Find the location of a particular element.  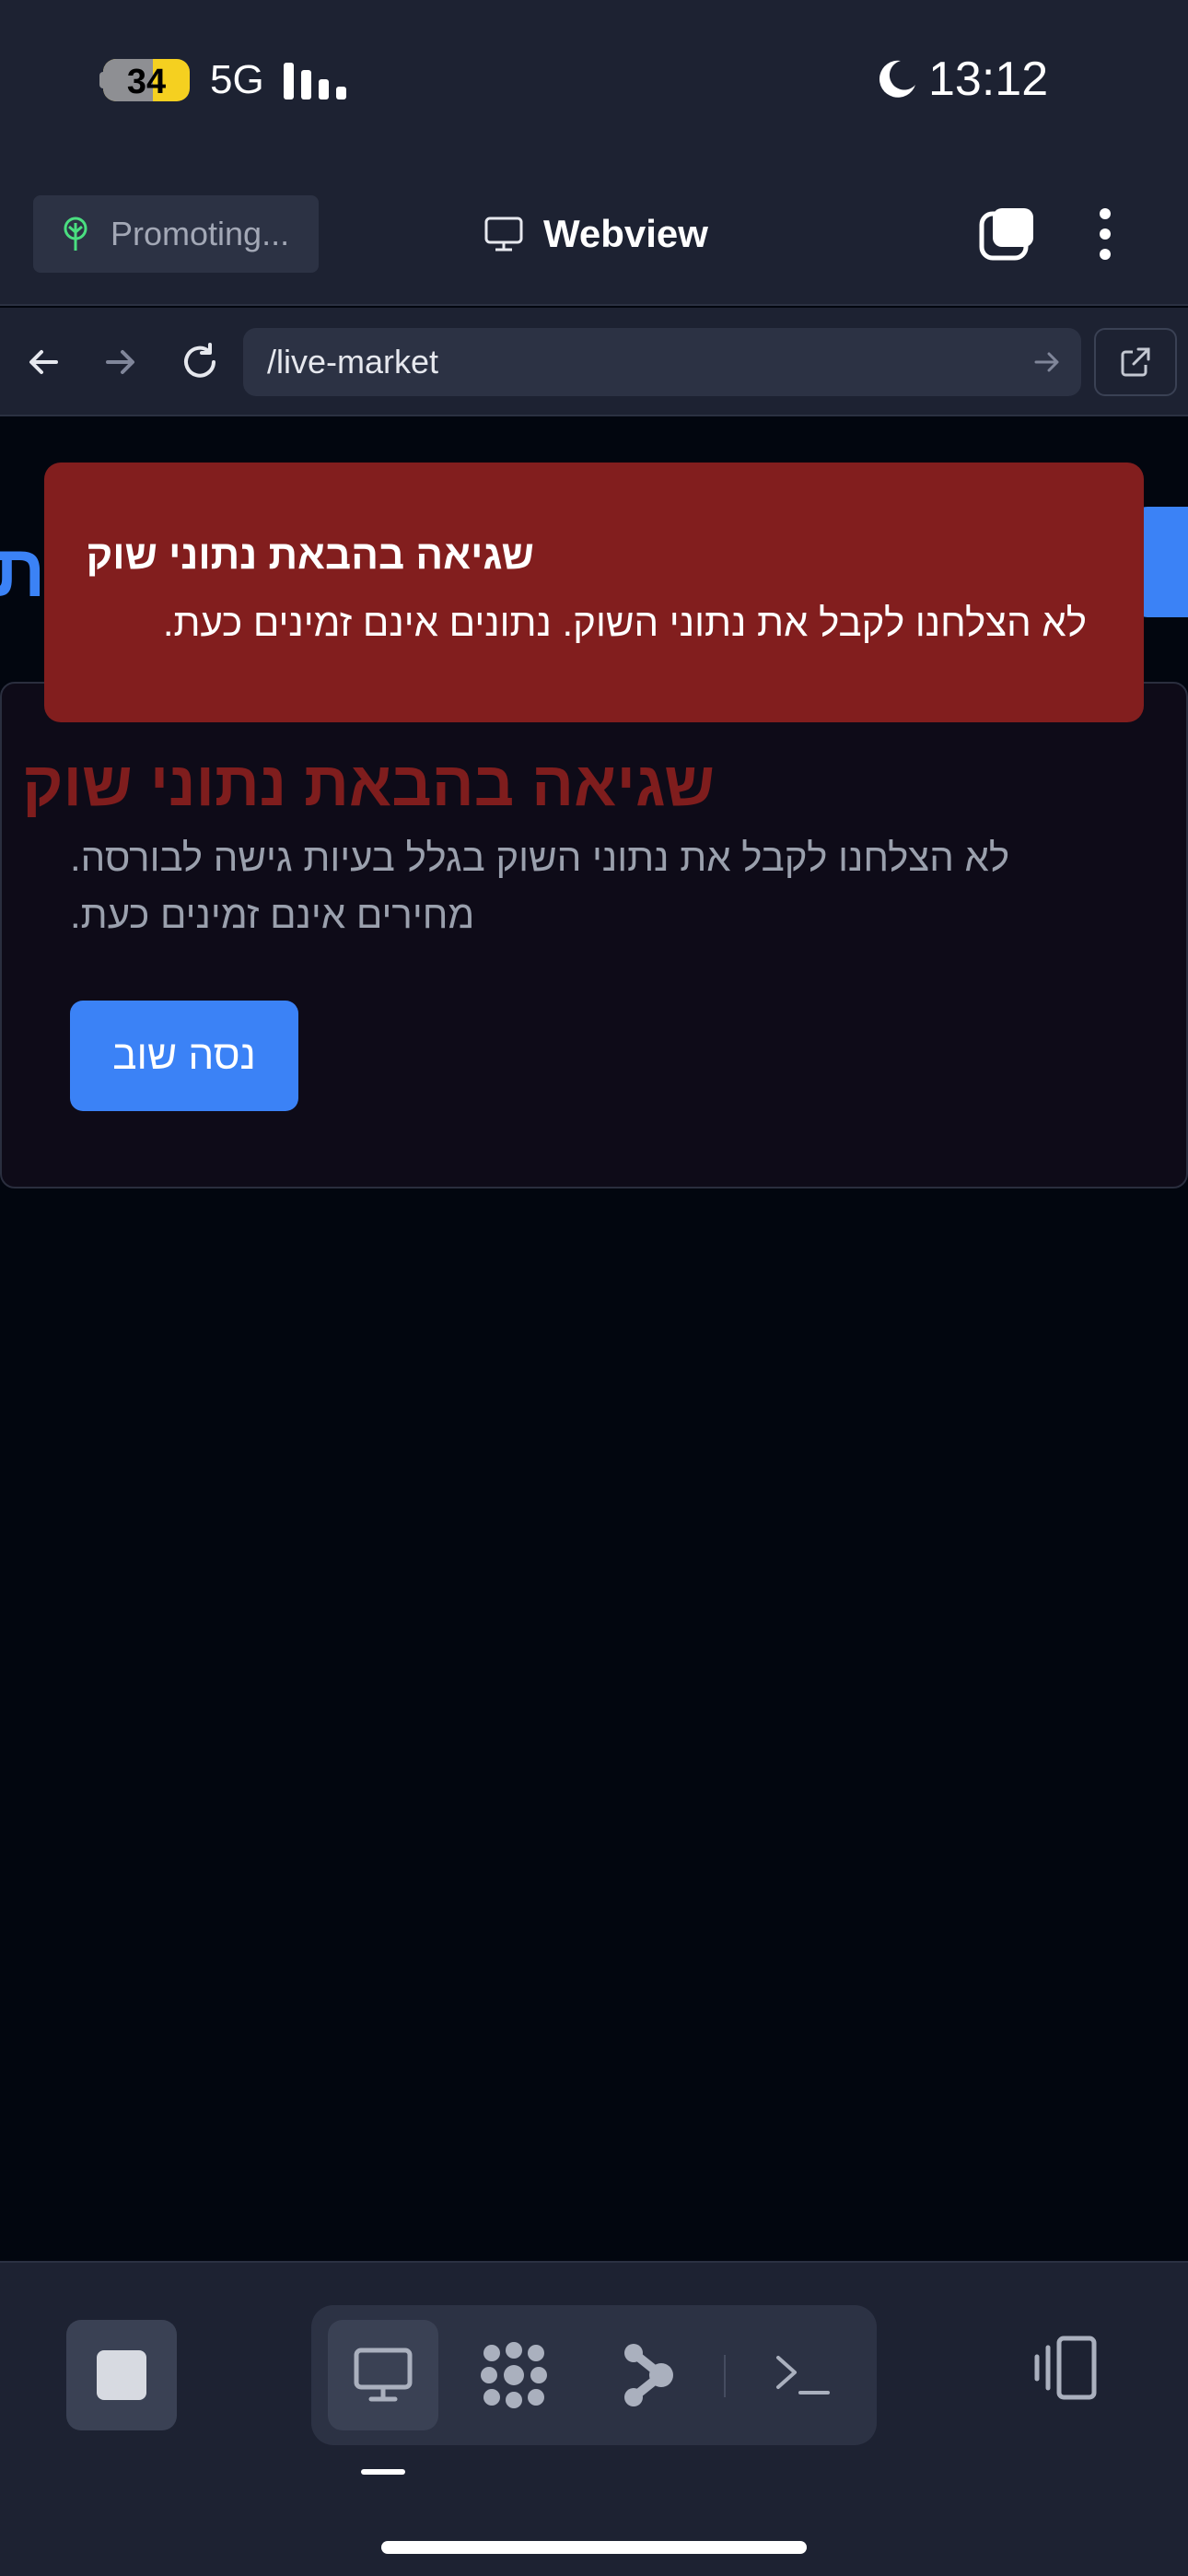

back-button is located at coordinates (43, 362).